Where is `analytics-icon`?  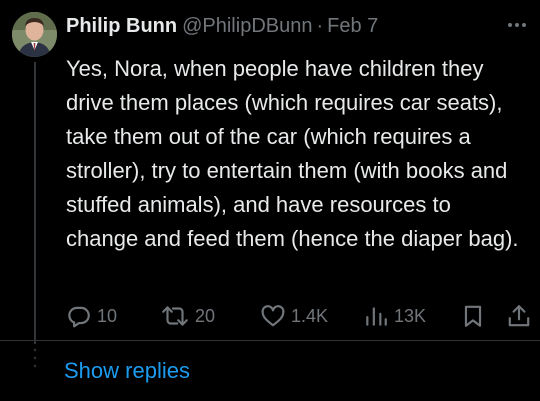
analytics-icon is located at coordinates (376, 316).